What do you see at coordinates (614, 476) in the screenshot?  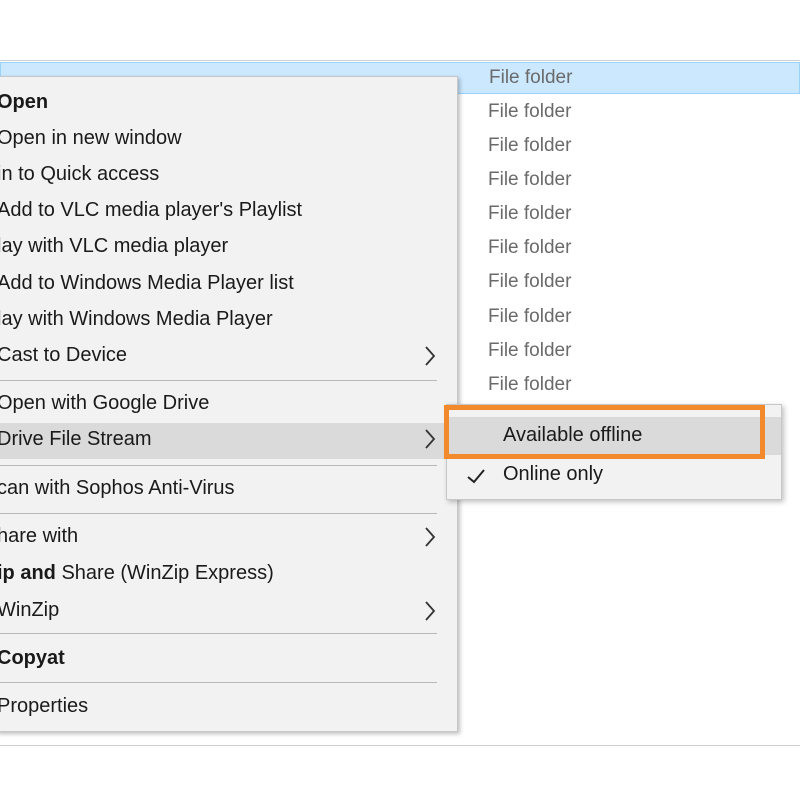 I see `submenu-item-online-only: Online only` at bounding box center [614, 476].